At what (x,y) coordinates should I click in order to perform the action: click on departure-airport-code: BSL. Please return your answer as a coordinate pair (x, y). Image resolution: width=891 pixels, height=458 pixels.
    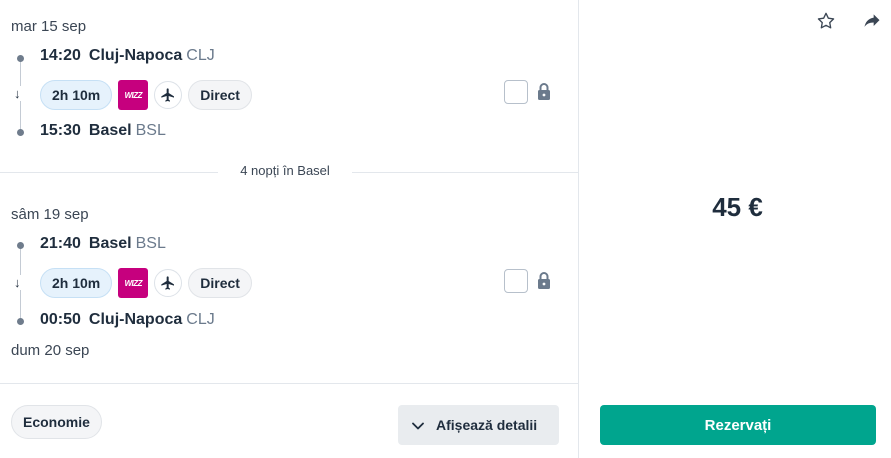
    Looking at the image, I should click on (150, 243).